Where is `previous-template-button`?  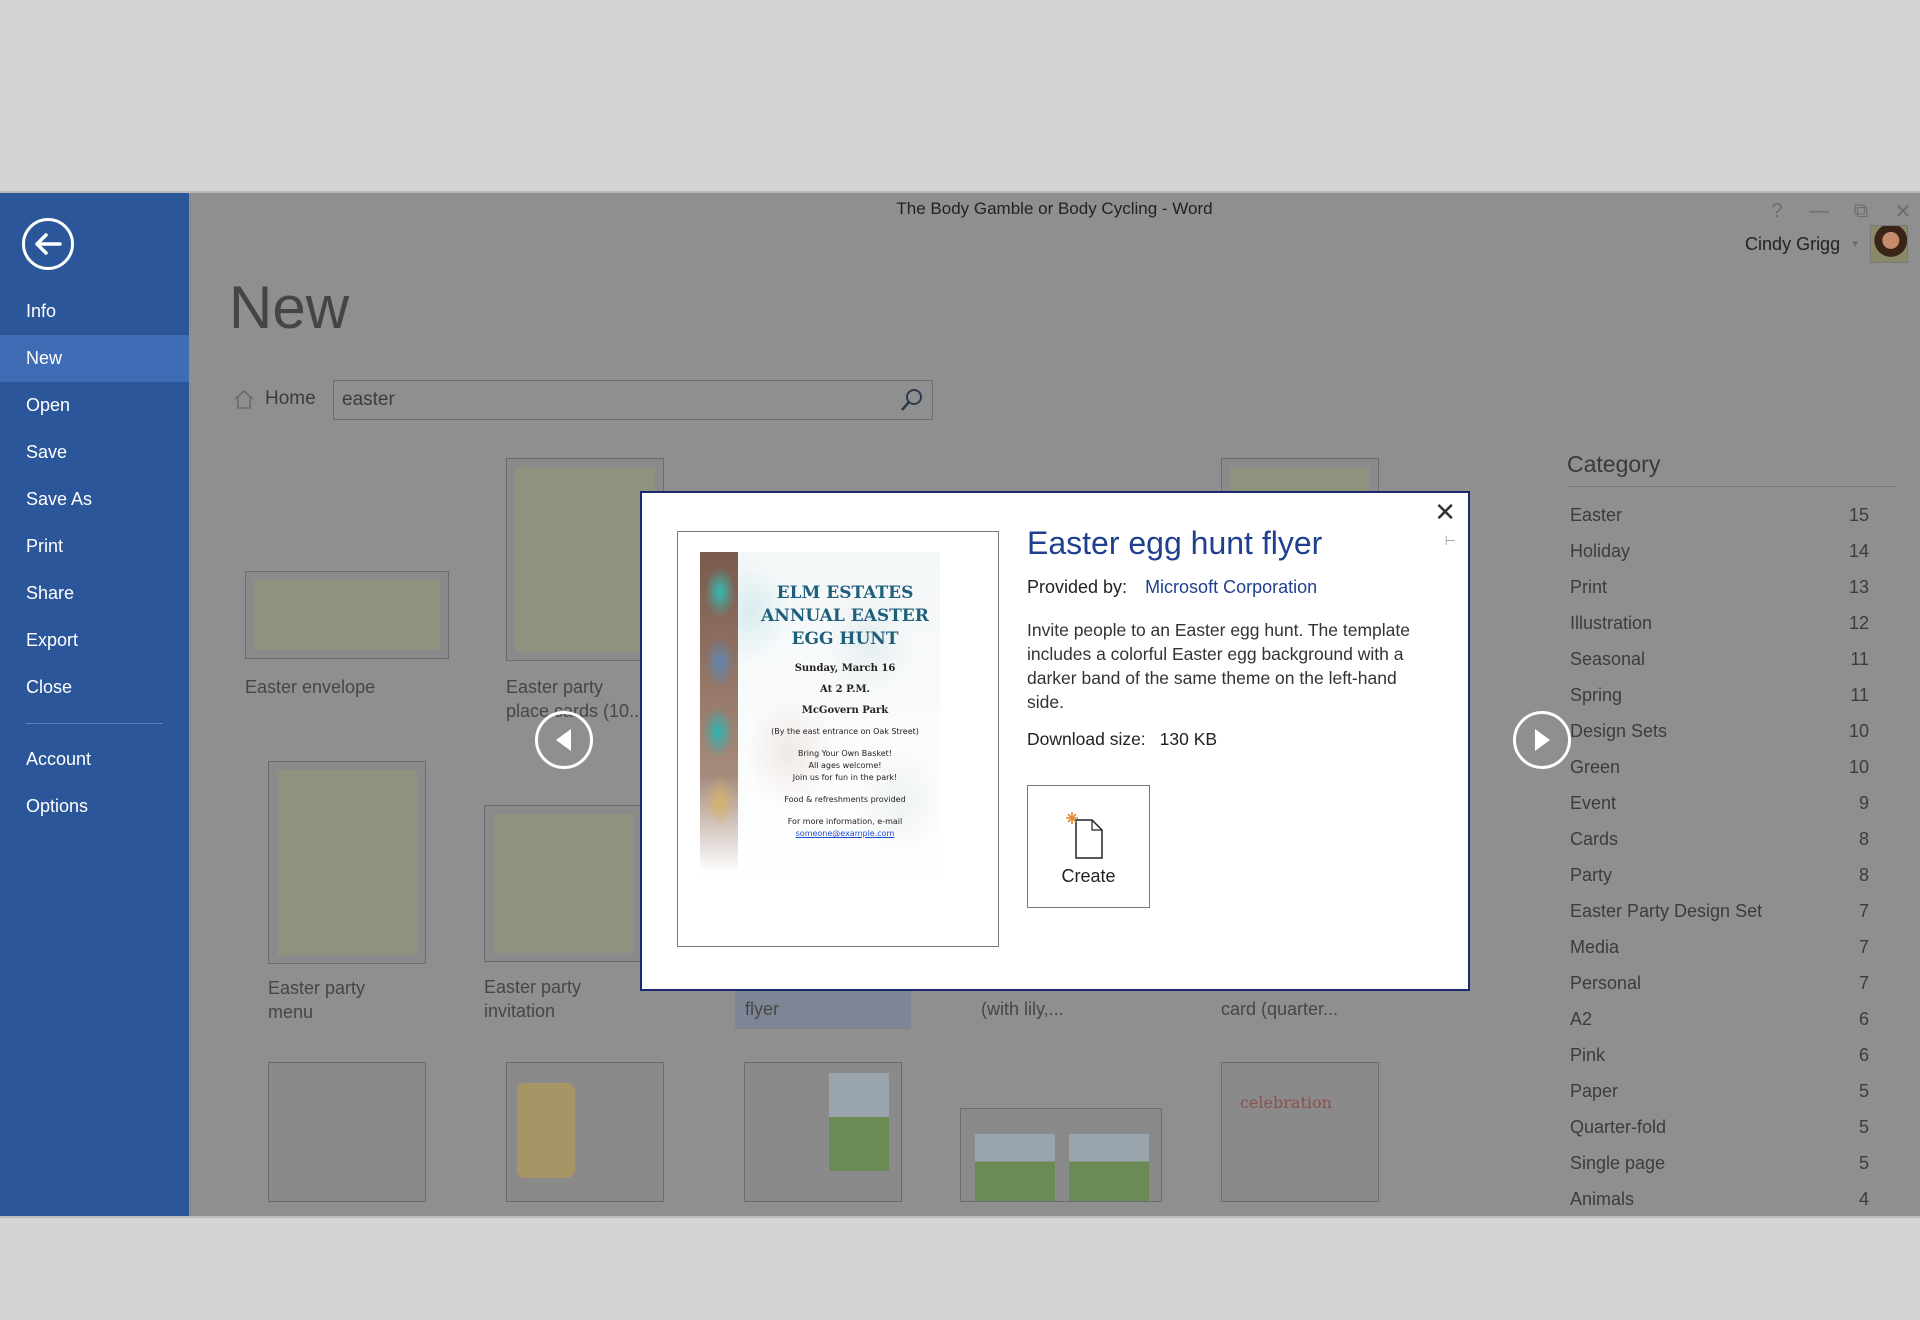 previous-template-button is located at coordinates (564, 740).